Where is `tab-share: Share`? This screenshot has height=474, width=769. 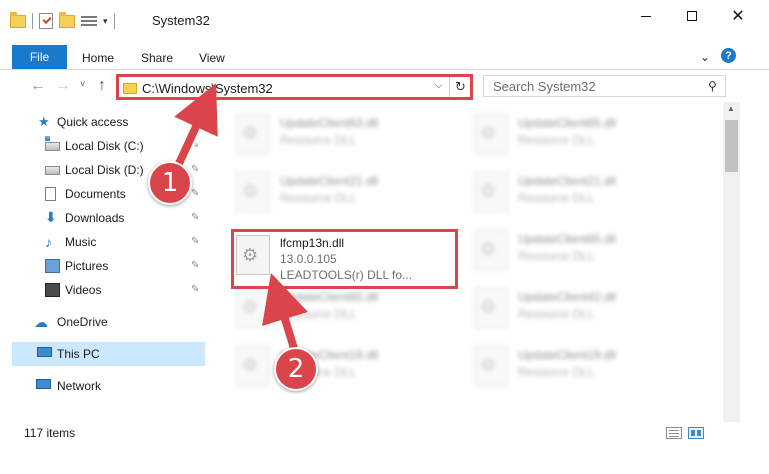 tab-share: Share is located at coordinates (157, 58).